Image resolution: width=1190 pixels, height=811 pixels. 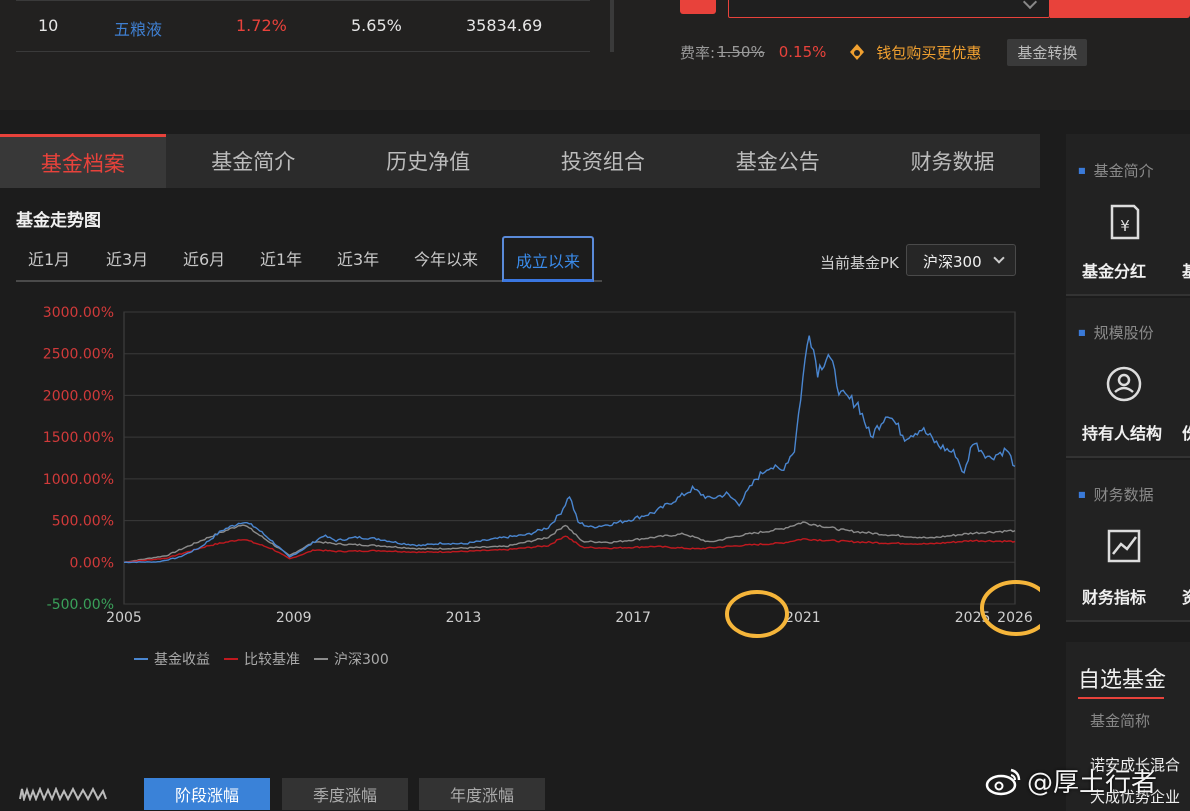 I want to click on sidebar-heading: 规模股份, so click(x=1116, y=332).